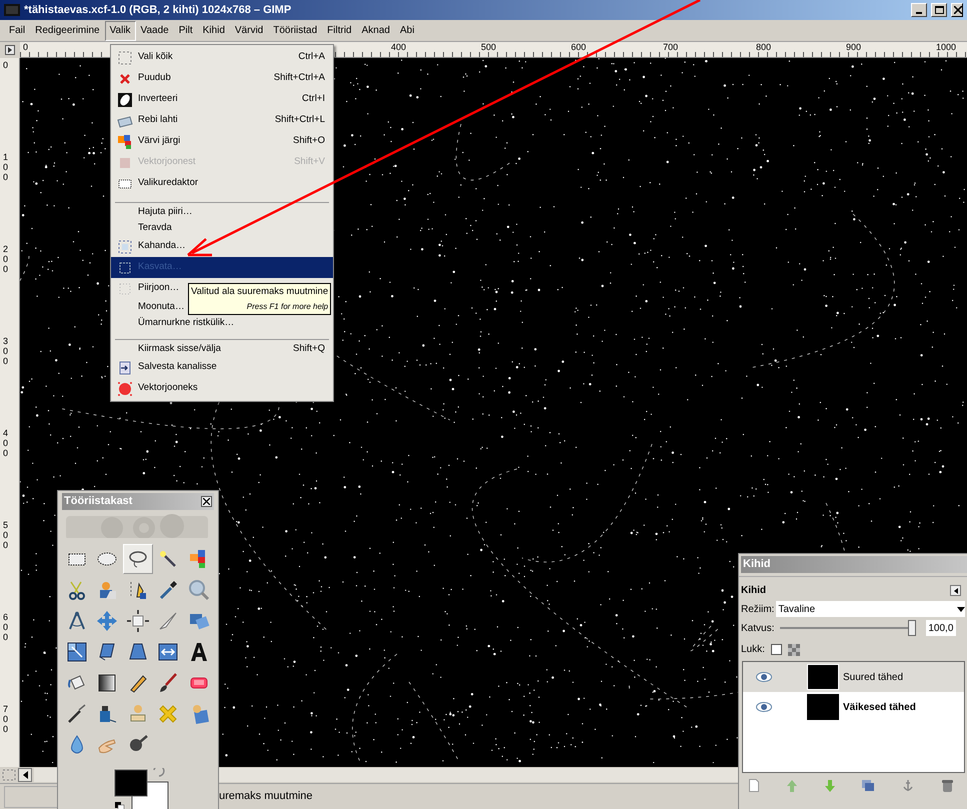 This screenshot has width=967, height=809. What do you see at coordinates (5, 167) in the screenshot?
I see `ruler-label: 100` at bounding box center [5, 167].